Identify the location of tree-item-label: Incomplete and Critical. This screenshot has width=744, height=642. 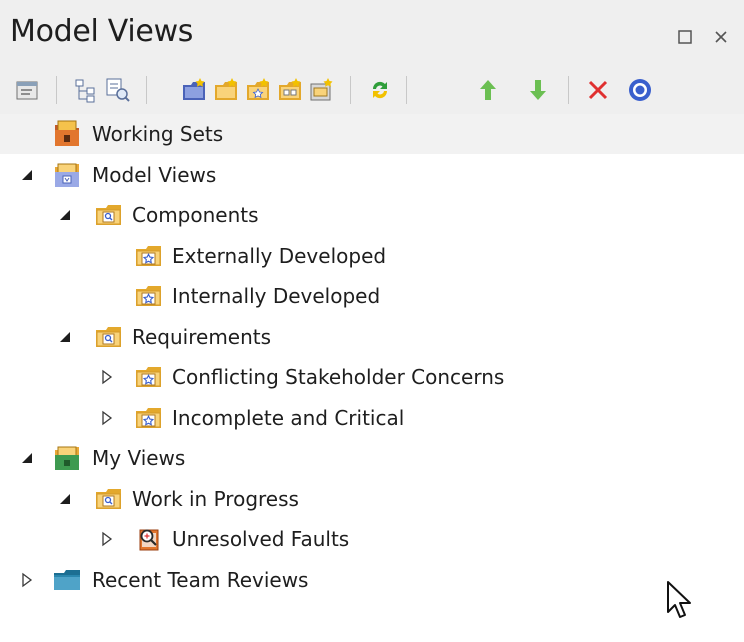
(288, 417).